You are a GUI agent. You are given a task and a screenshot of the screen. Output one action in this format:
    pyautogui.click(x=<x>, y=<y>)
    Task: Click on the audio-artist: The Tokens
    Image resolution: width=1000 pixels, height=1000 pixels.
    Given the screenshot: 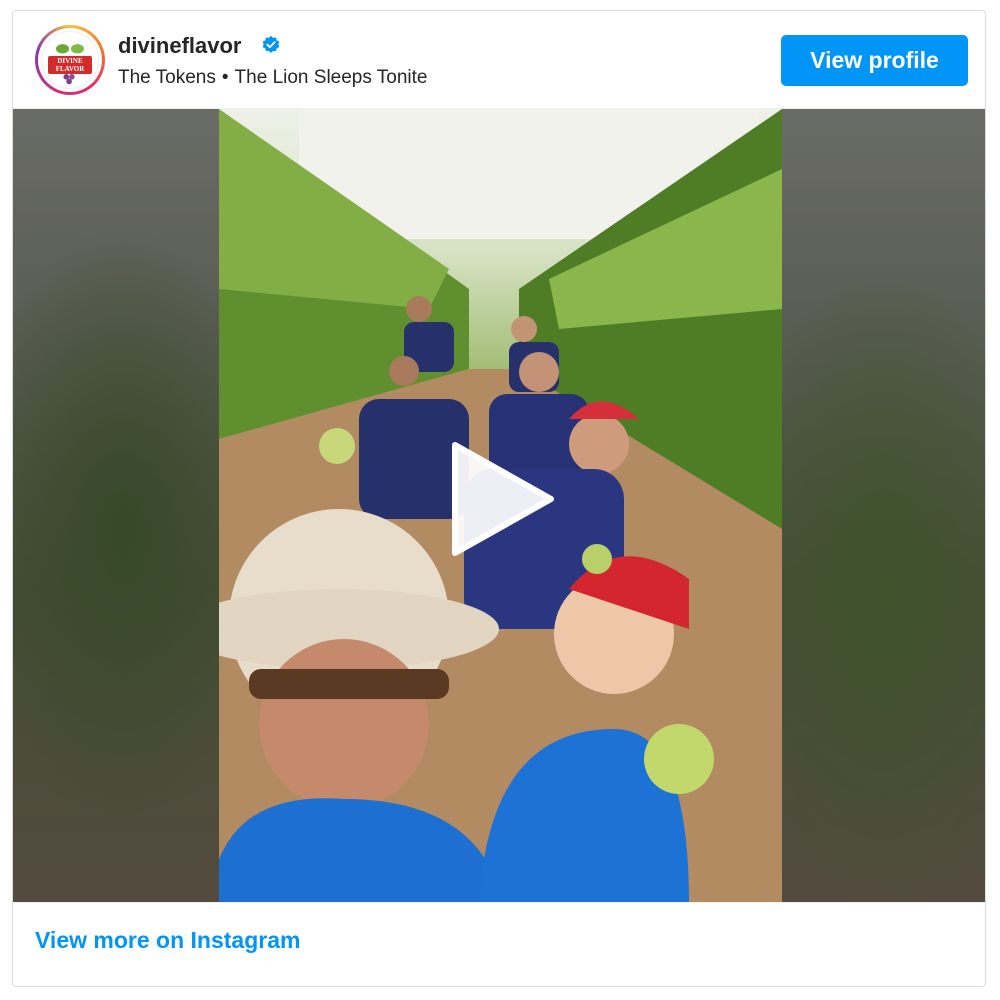 What is the action you would take?
    pyautogui.click(x=167, y=77)
    